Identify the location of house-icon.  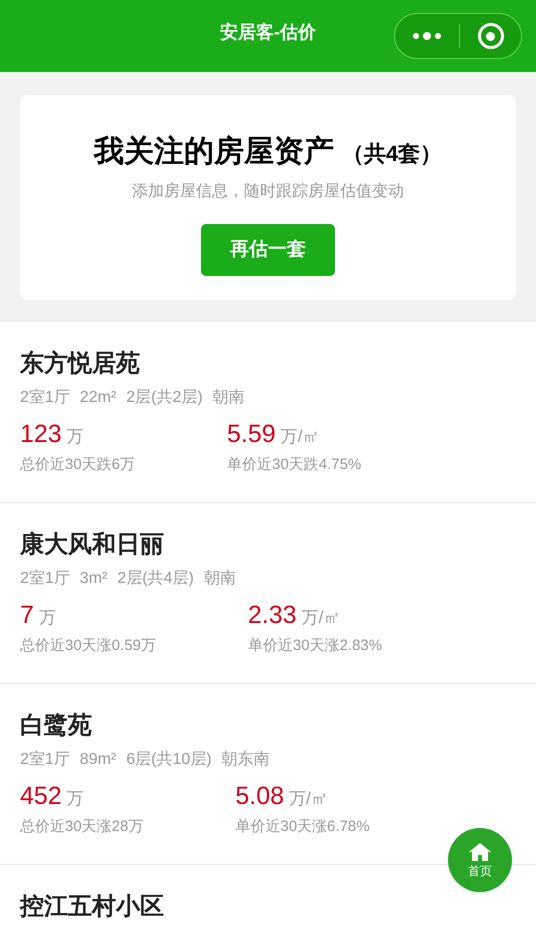
(480, 852).